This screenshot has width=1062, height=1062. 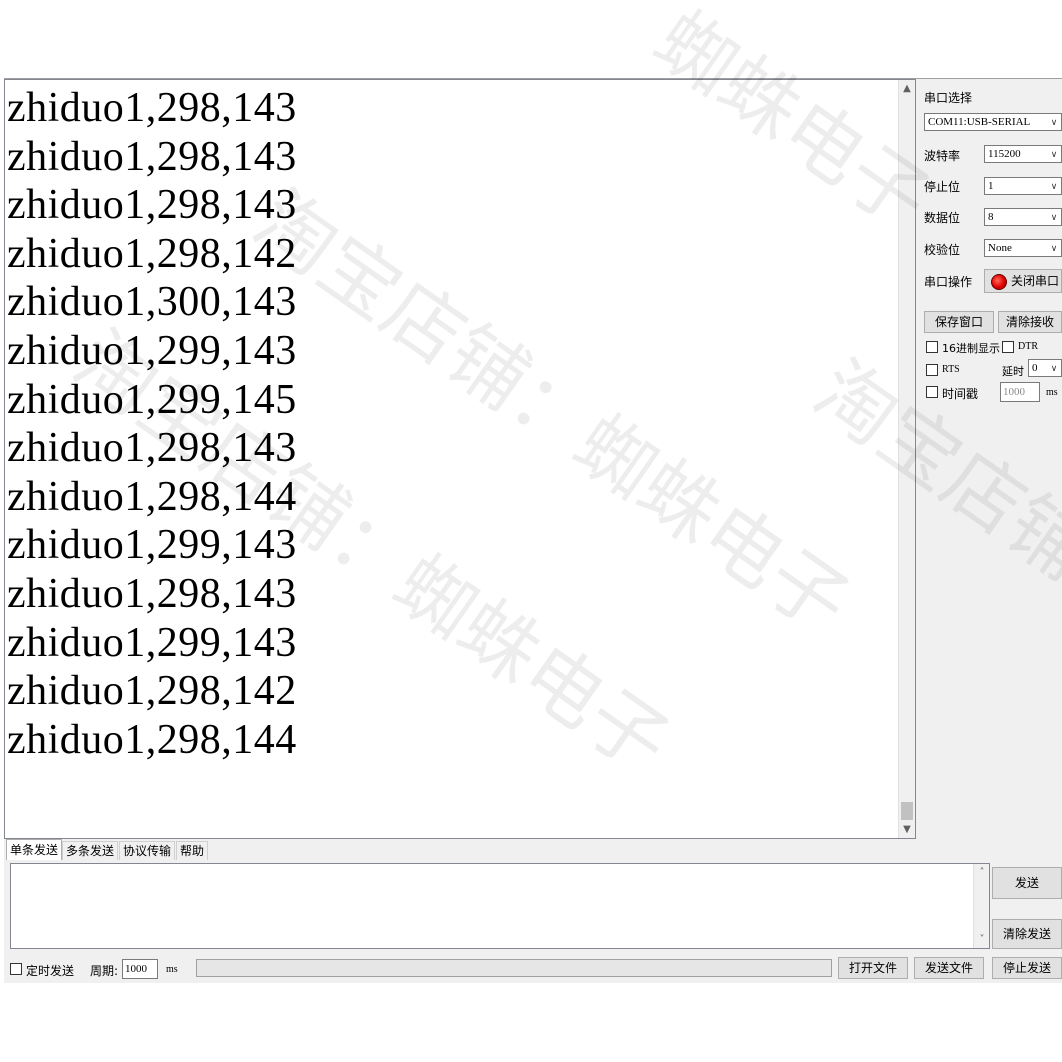 What do you see at coordinates (932, 392) in the screenshot?
I see `timestamp-checkbox` at bounding box center [932, 392].